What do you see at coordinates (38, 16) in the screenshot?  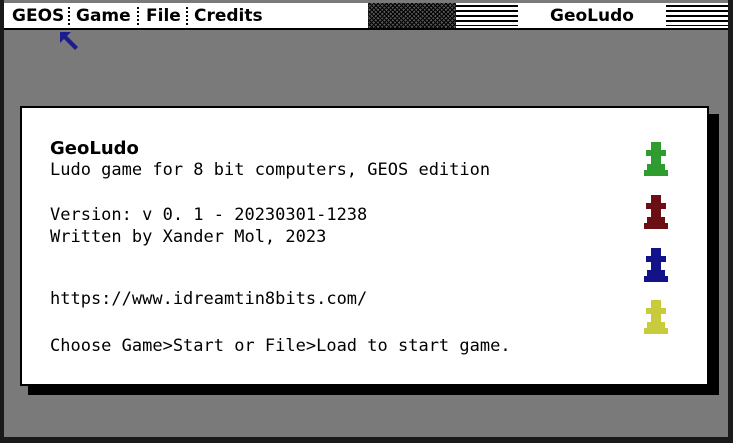 I see `menu-geos: GEOS` at bounding box center [38, 16].